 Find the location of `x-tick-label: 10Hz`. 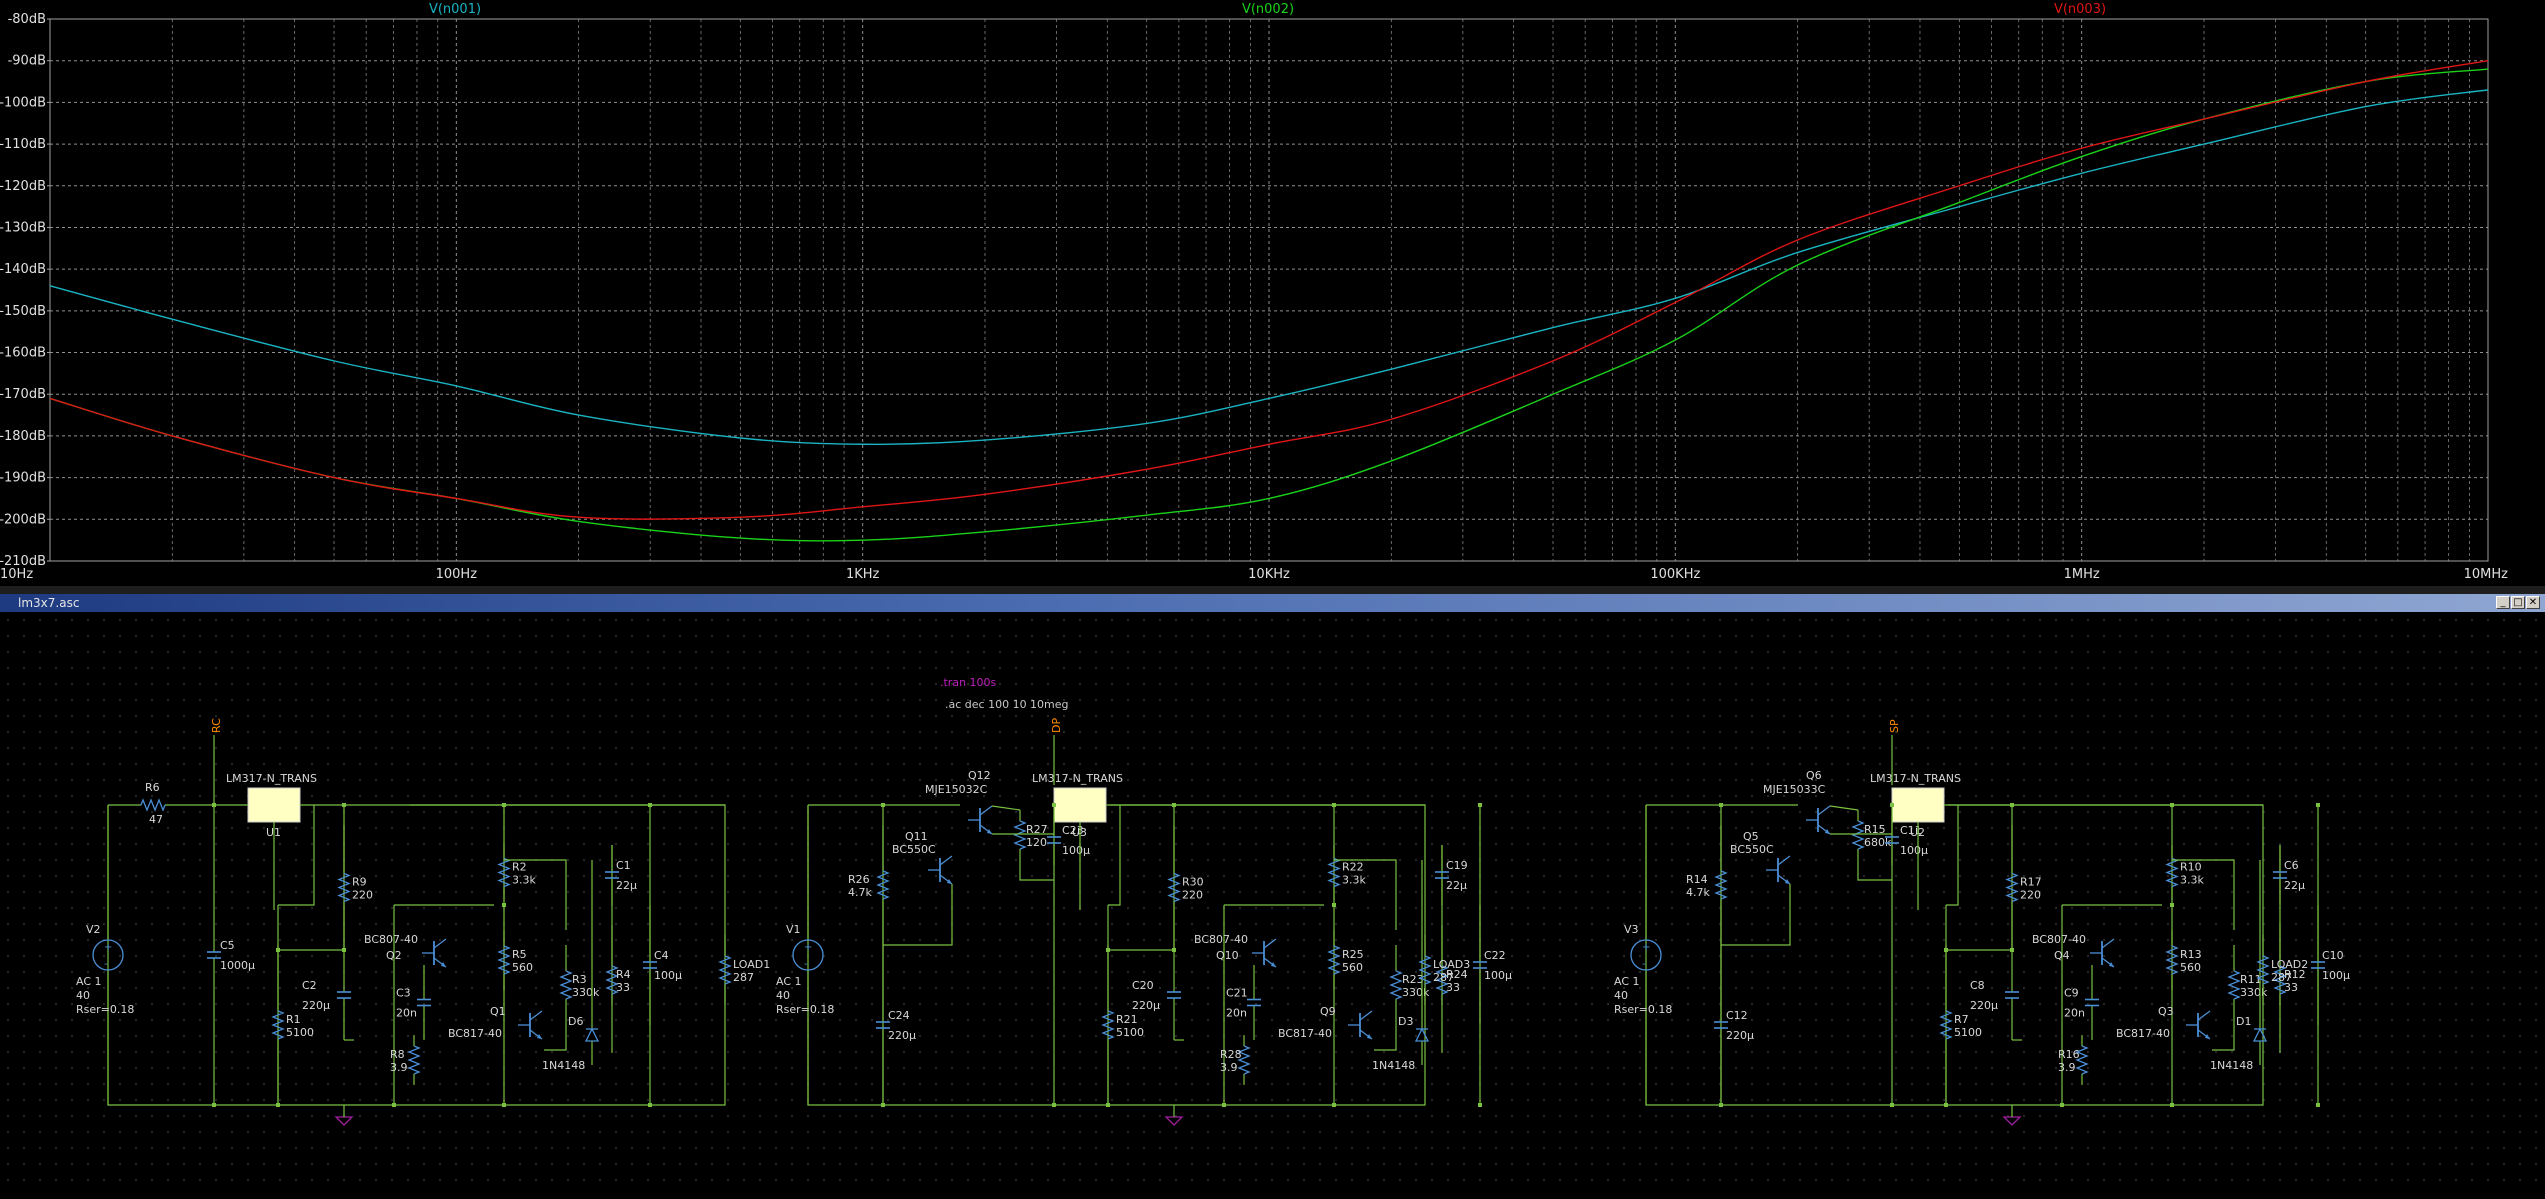

x-tick-label: 10Hz is located at coordinates (16, 574).